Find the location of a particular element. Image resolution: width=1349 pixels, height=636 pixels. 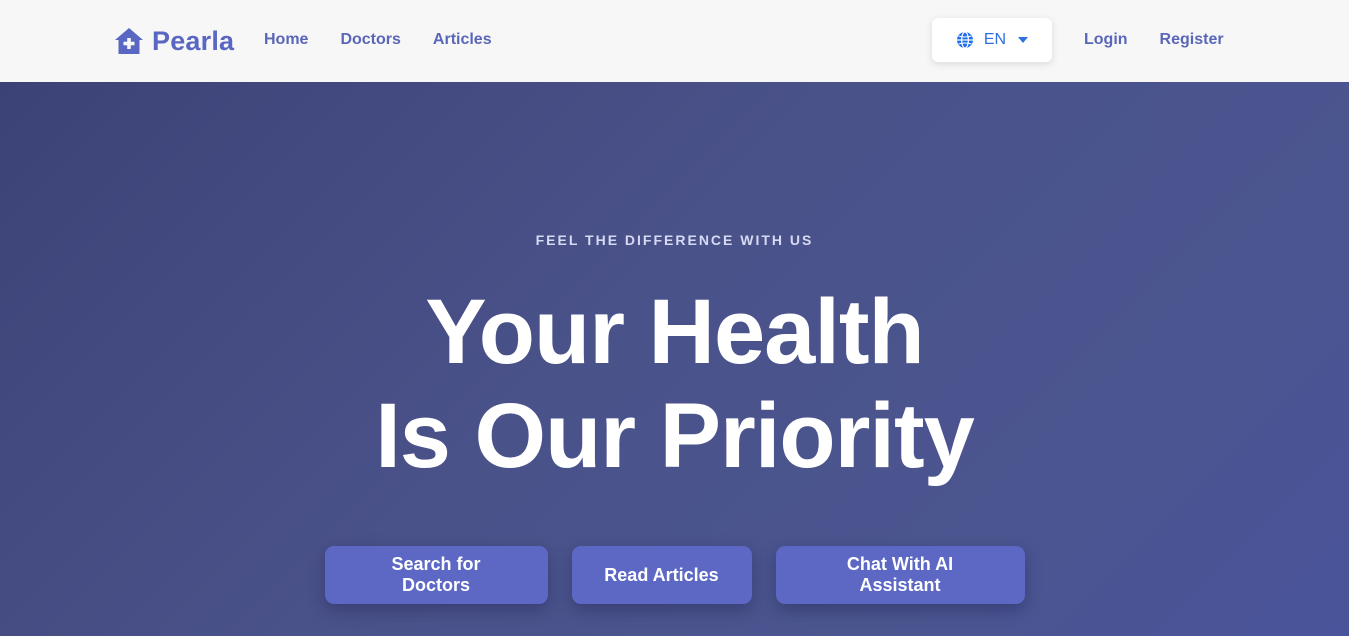

search-doctors-button: Search for Doctors is located at coordinates (436, 575).